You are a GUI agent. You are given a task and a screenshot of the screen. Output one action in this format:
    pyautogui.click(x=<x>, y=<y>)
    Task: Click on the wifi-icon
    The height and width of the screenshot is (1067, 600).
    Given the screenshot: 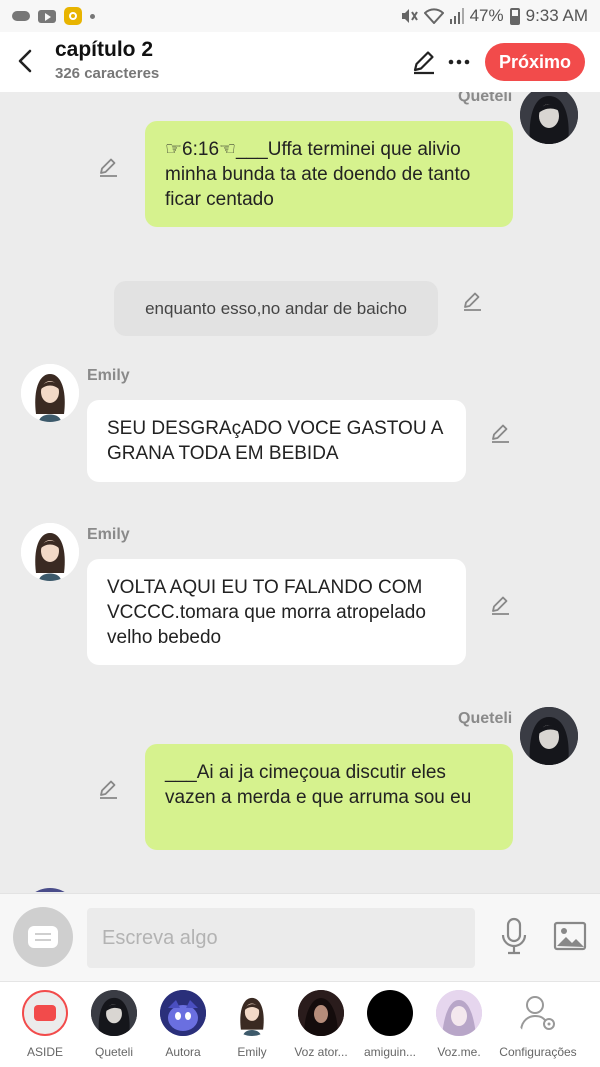 What is the action you would take?
    pyautogui.click(x=433, y=16)
    